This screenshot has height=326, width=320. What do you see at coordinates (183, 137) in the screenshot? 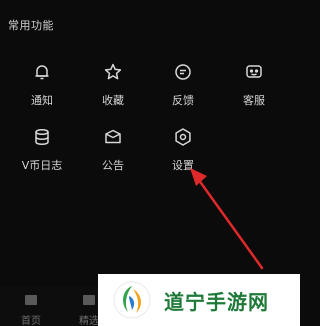
I see `gear-icon` at bounding box center [183, 137].